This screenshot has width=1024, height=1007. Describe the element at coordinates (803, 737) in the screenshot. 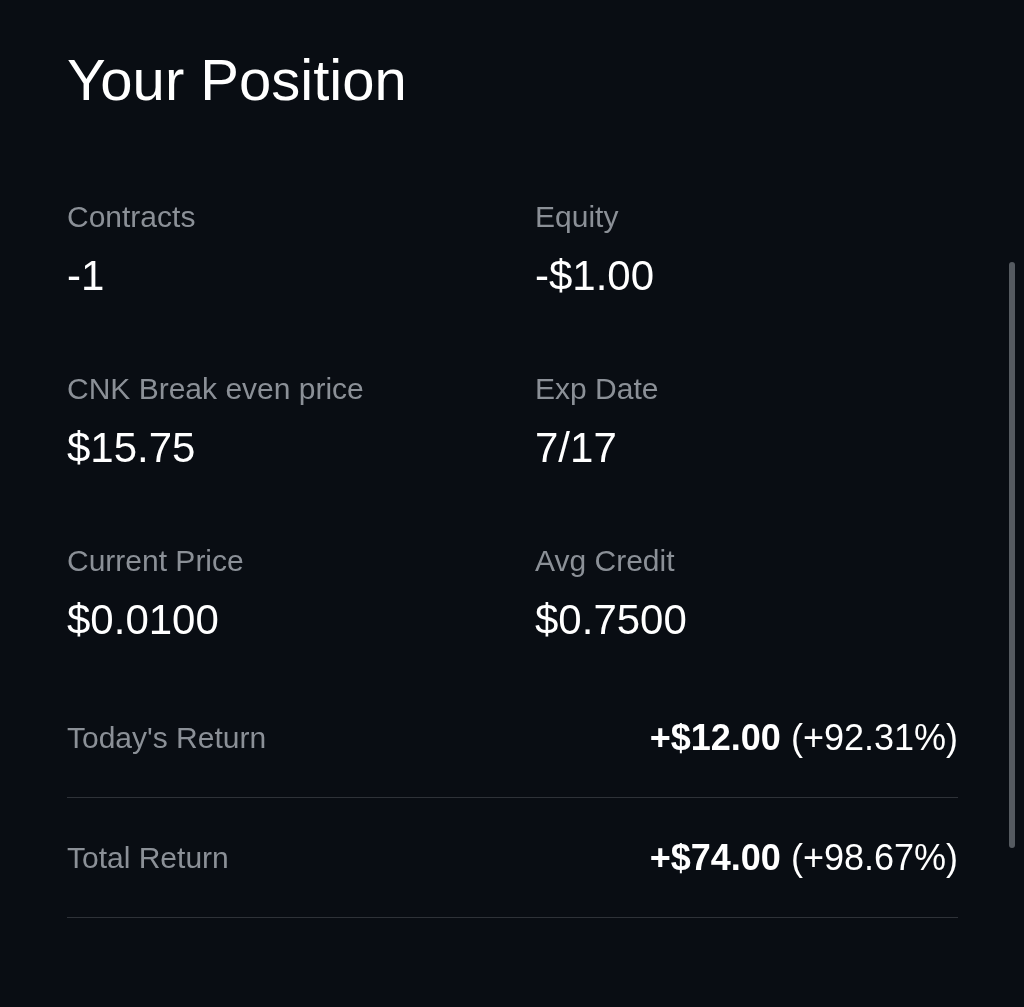

I see `return-value: +$12.00 (+92.31%)` at that location.